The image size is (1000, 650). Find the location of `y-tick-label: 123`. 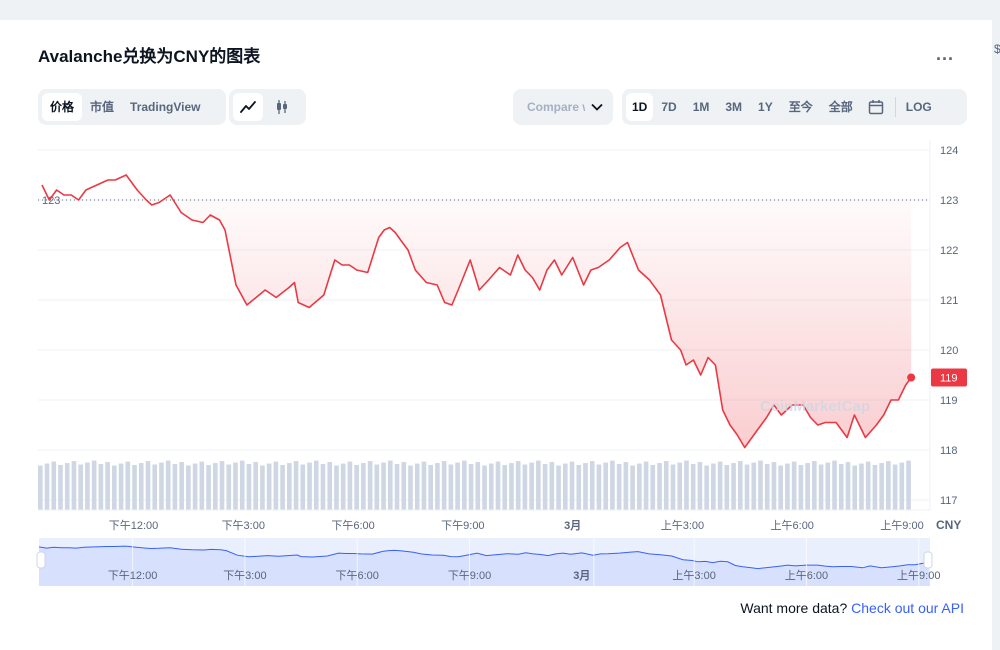

y-tick-label: 123 is located at coordinates (949, 201).